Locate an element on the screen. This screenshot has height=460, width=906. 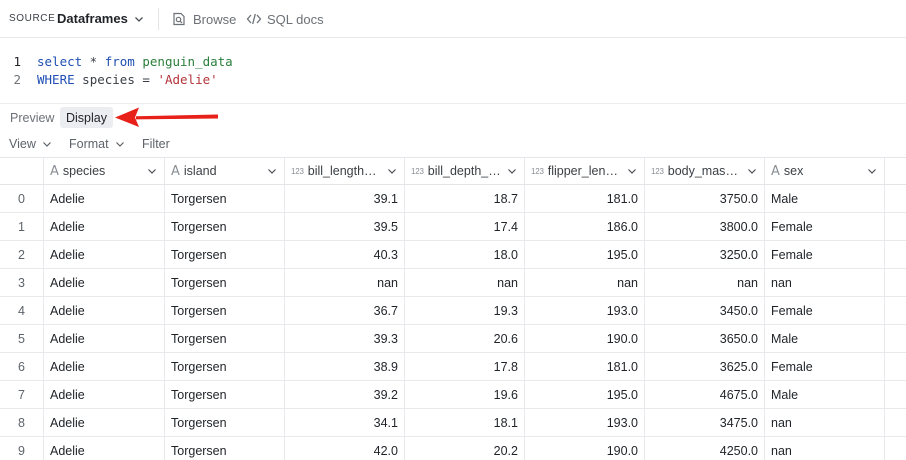
table-cell: 19.6 is located at coordinates (465, 394).